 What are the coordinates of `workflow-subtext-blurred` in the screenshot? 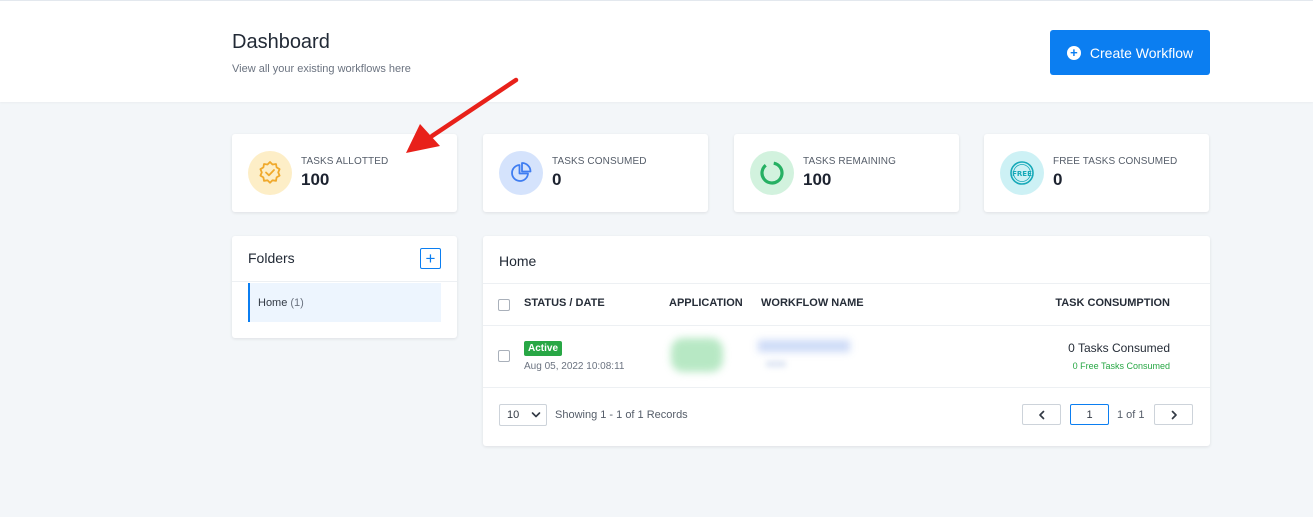 It's located at (776, 364).